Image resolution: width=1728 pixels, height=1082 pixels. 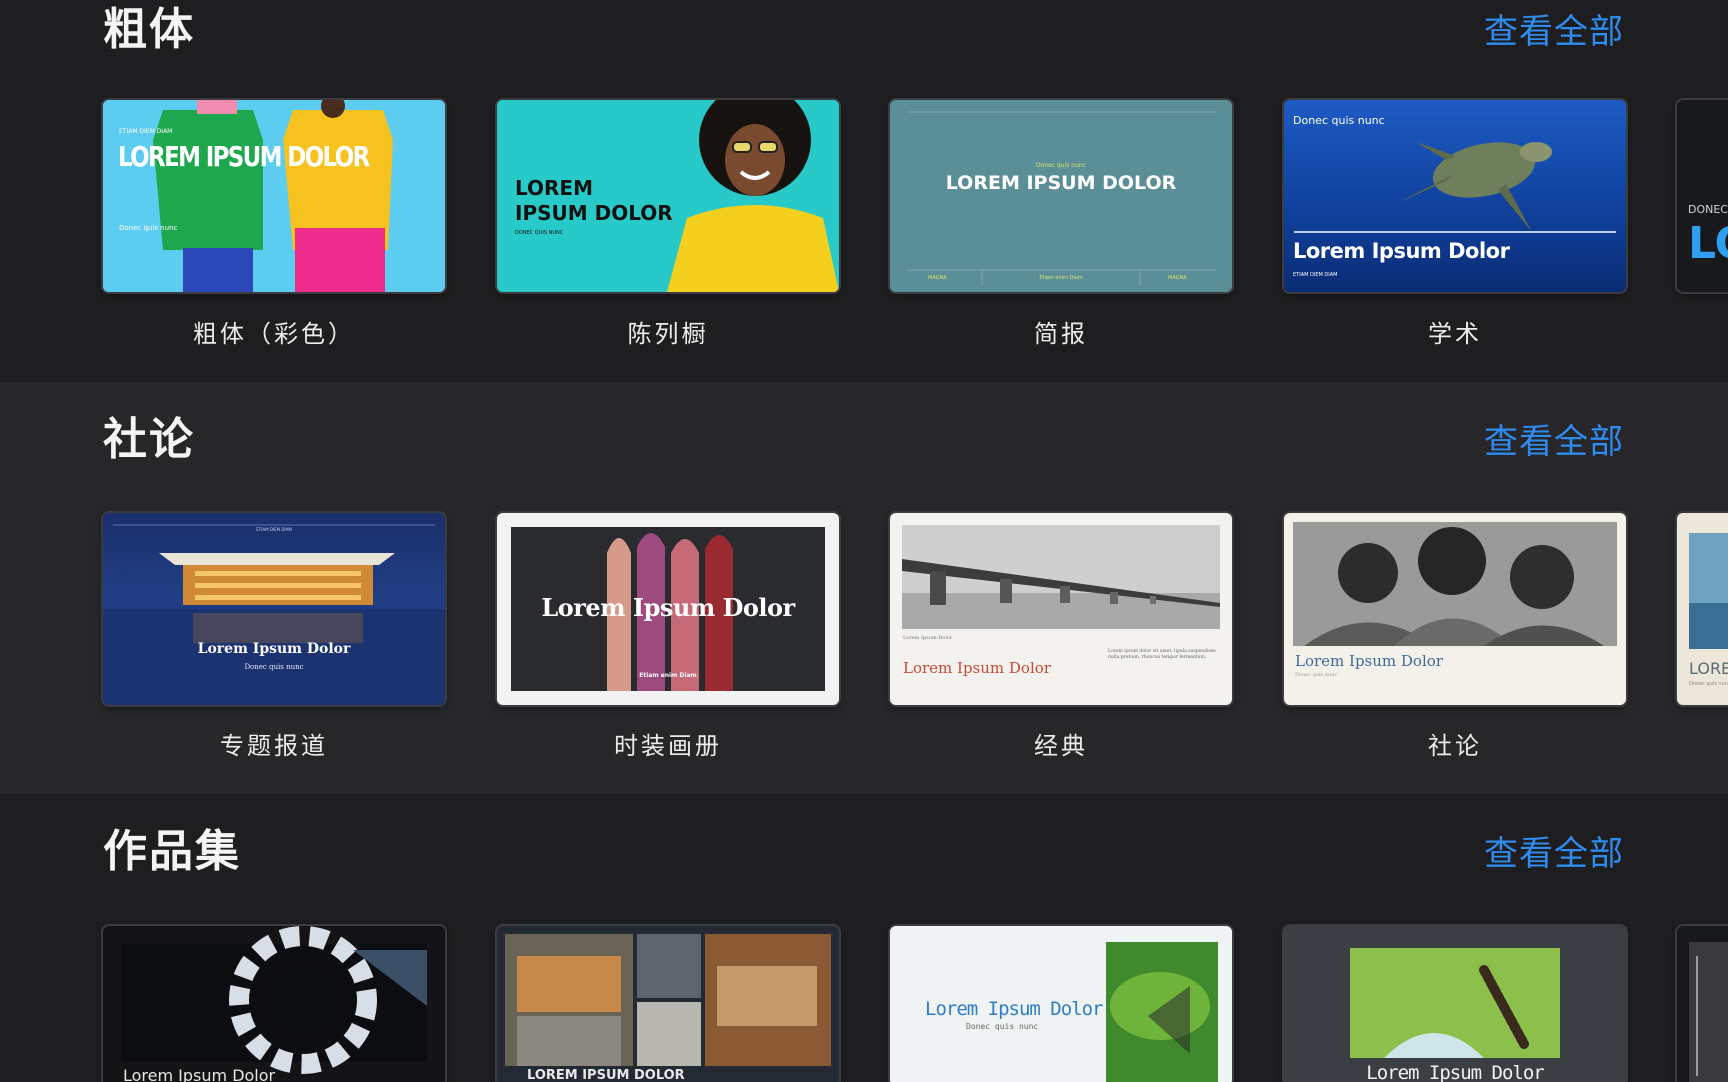 What do you see at coordinates (928, 638) in the screenshot?
I see `thumb-small-text: Lorem Ipsum Dolor` at bounding box center [928, 638].